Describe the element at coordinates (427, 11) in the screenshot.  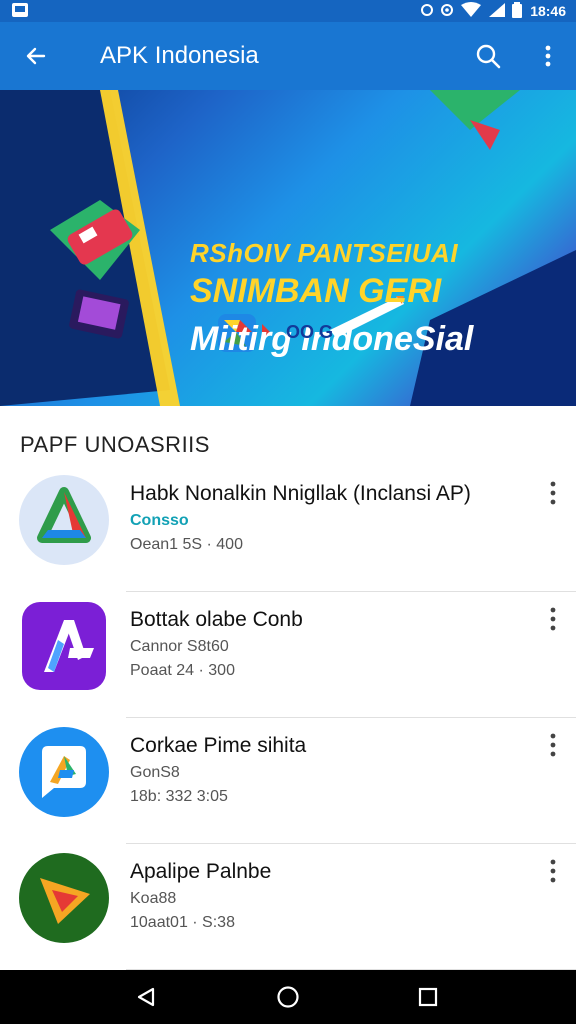
I see `alarm-icon` at that location.